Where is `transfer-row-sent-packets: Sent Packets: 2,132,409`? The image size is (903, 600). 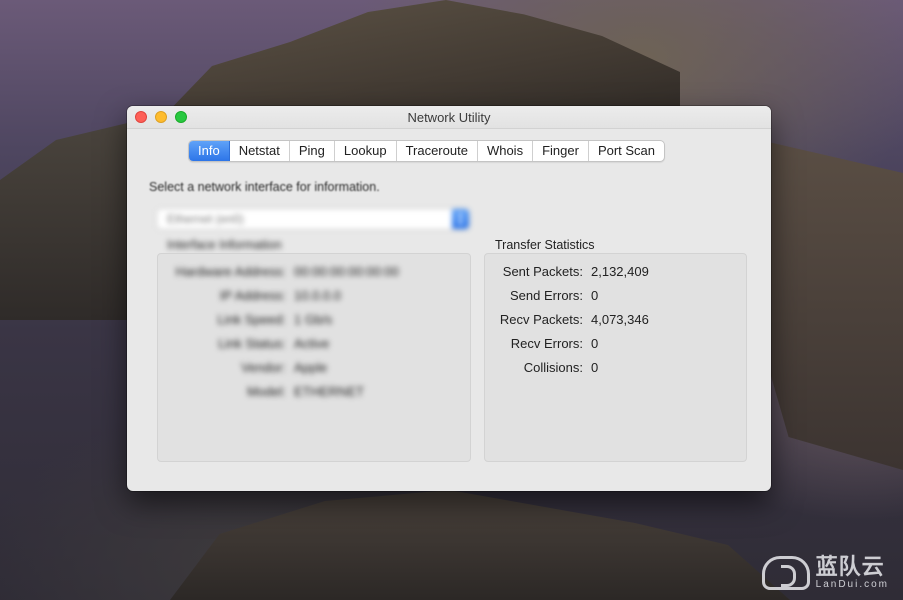 transfer-row-sent-packets: Sent Packets: 2,132,409 is located at coordinates (575, 271).